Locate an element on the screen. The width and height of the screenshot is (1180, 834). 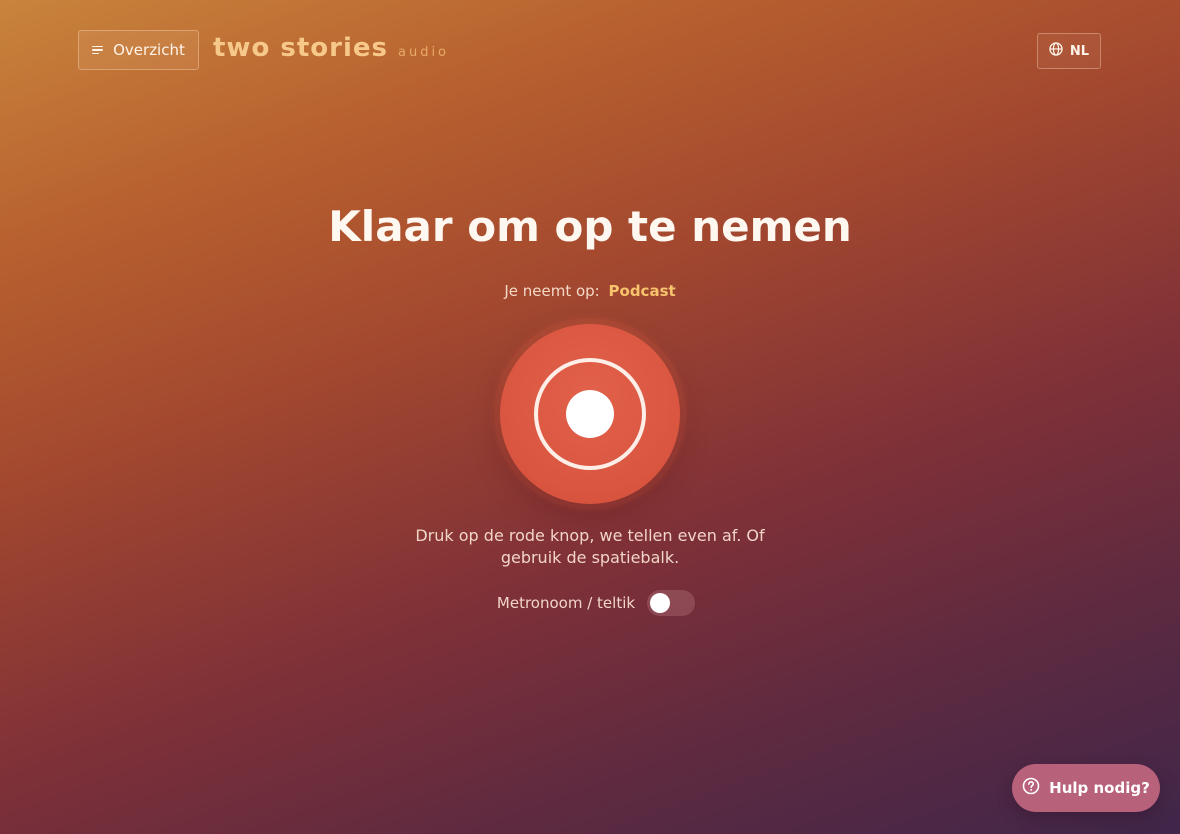
overview-button: Overzicht is located at coordinates (138, 50).